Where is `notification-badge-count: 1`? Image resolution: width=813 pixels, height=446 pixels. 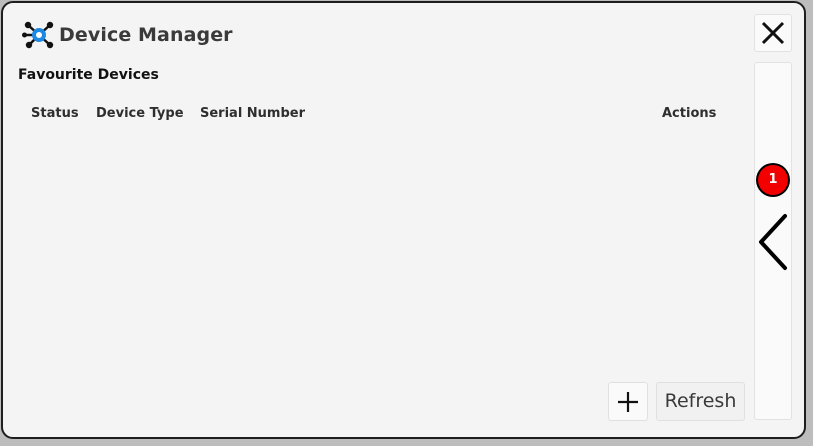
notification-badge-count: 1 is located at coordinates (773, 180).